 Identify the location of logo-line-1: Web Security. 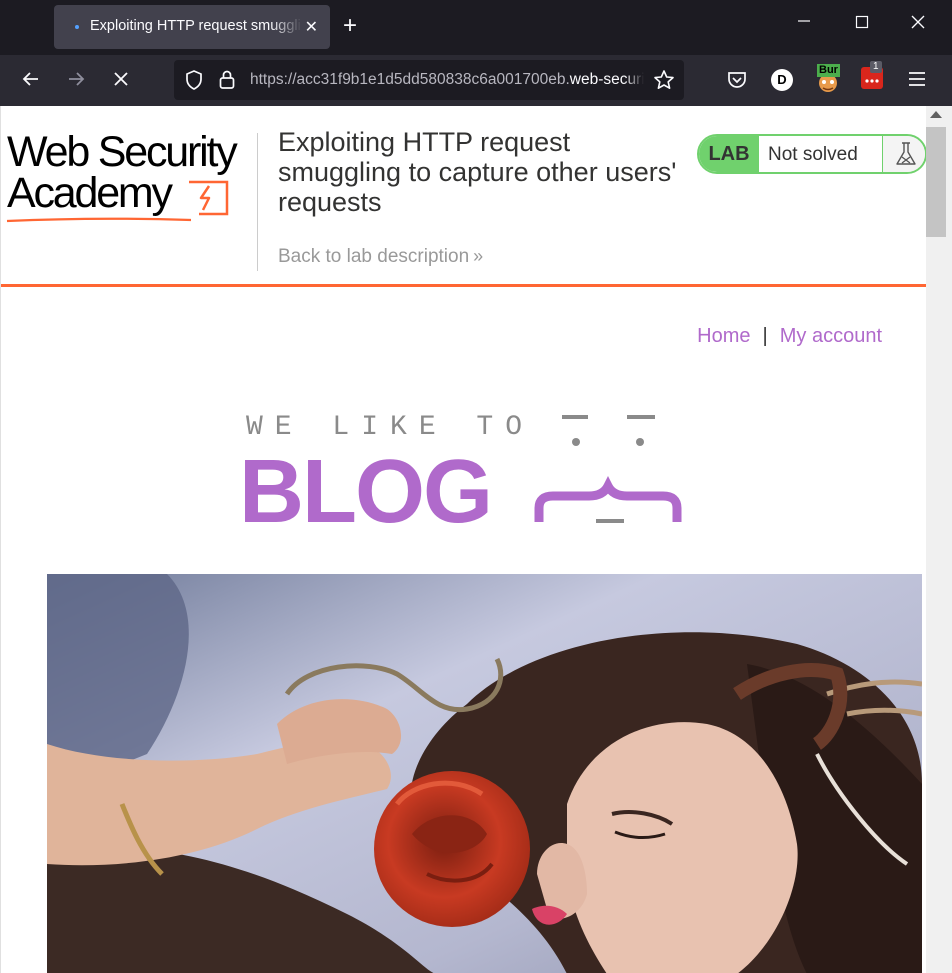
(122, 152).